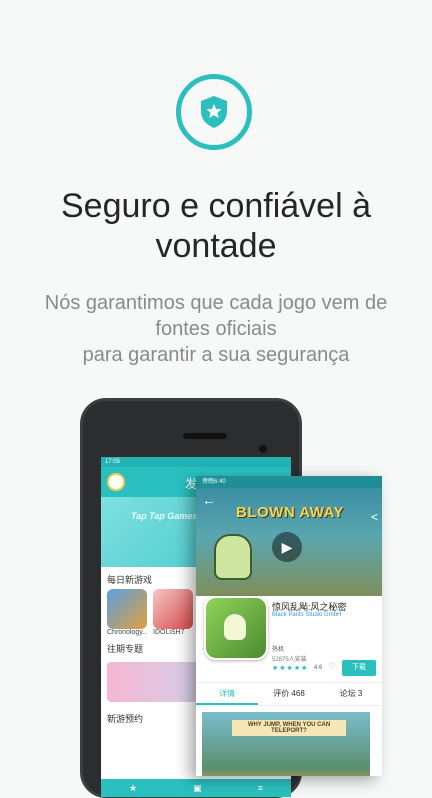 This screenshot has width=432, height=798. I want to click on game-banner-title: BLOWN AWAY, so click(290, 512).